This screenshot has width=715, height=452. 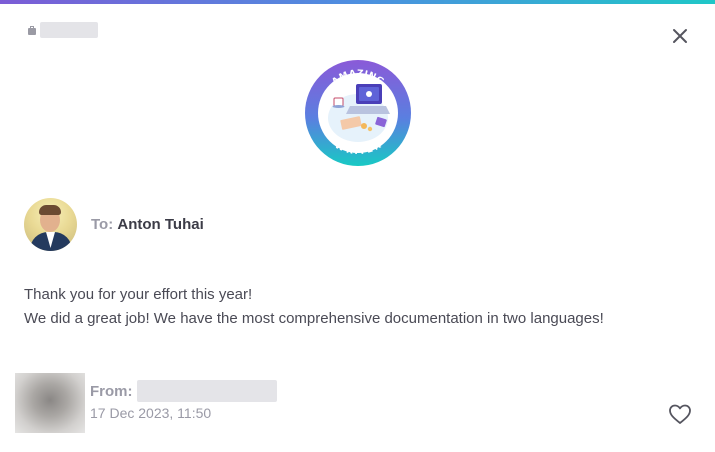 I want to click on close-icon, so click(x=680, y=36).